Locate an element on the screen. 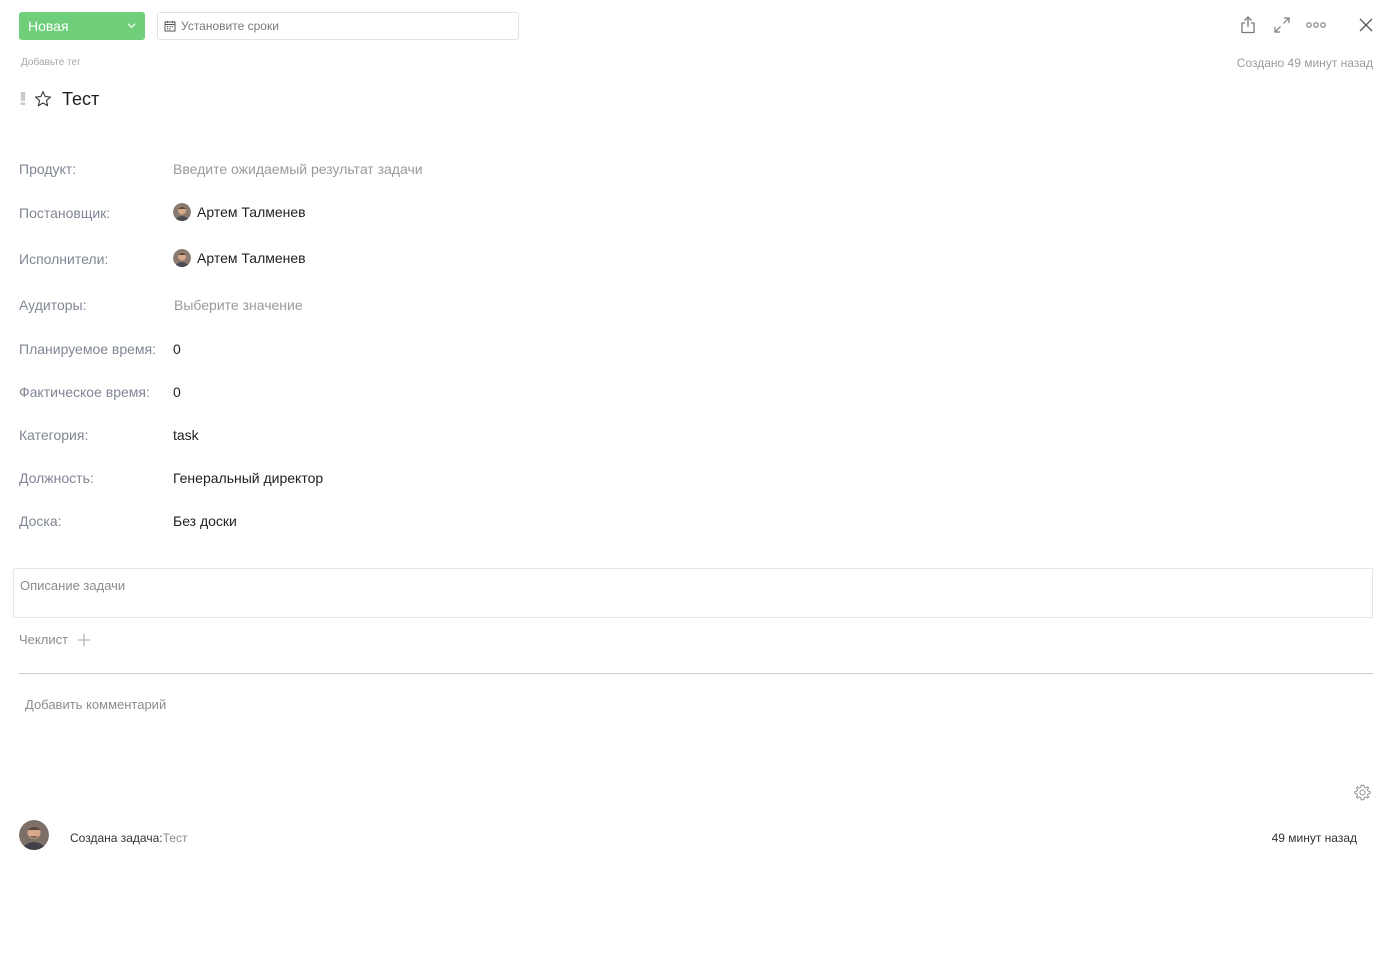 Image resolution: width=1388 pixels, height=960 pixels. calendar-icon is located at coordinates (170, 26).